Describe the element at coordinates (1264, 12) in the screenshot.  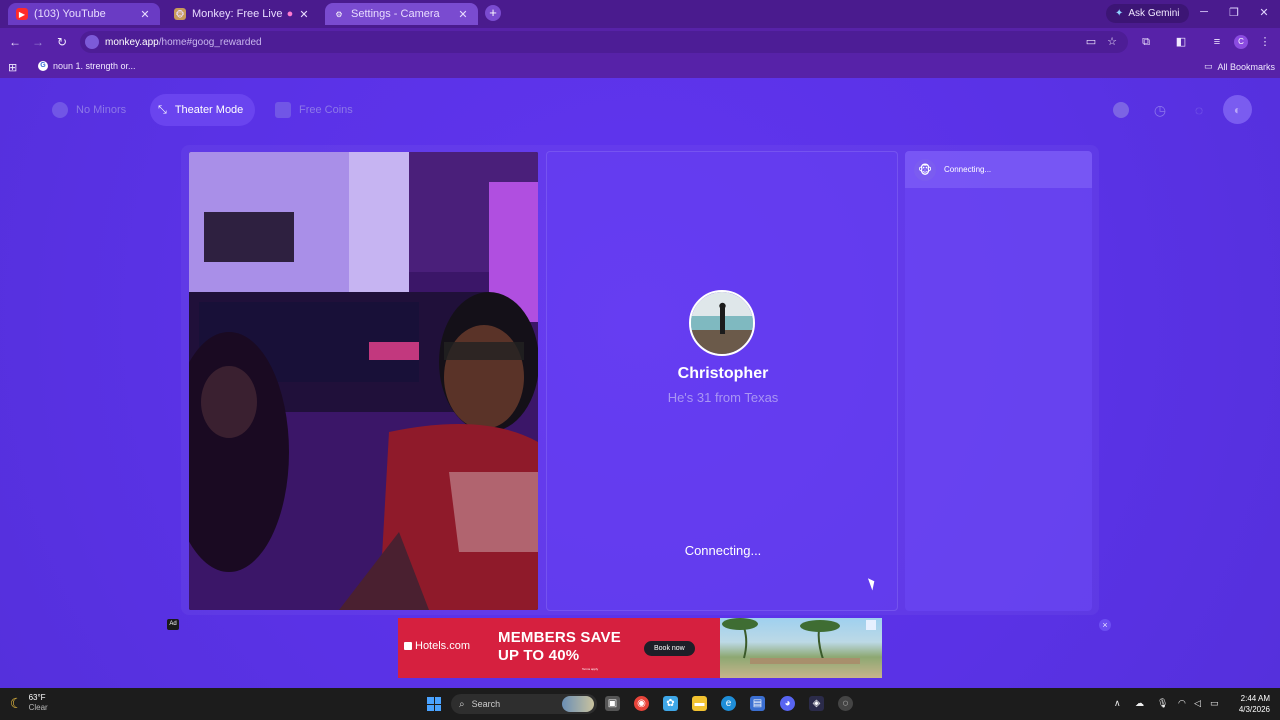
I see `window-close-icon: ✕` at that location.